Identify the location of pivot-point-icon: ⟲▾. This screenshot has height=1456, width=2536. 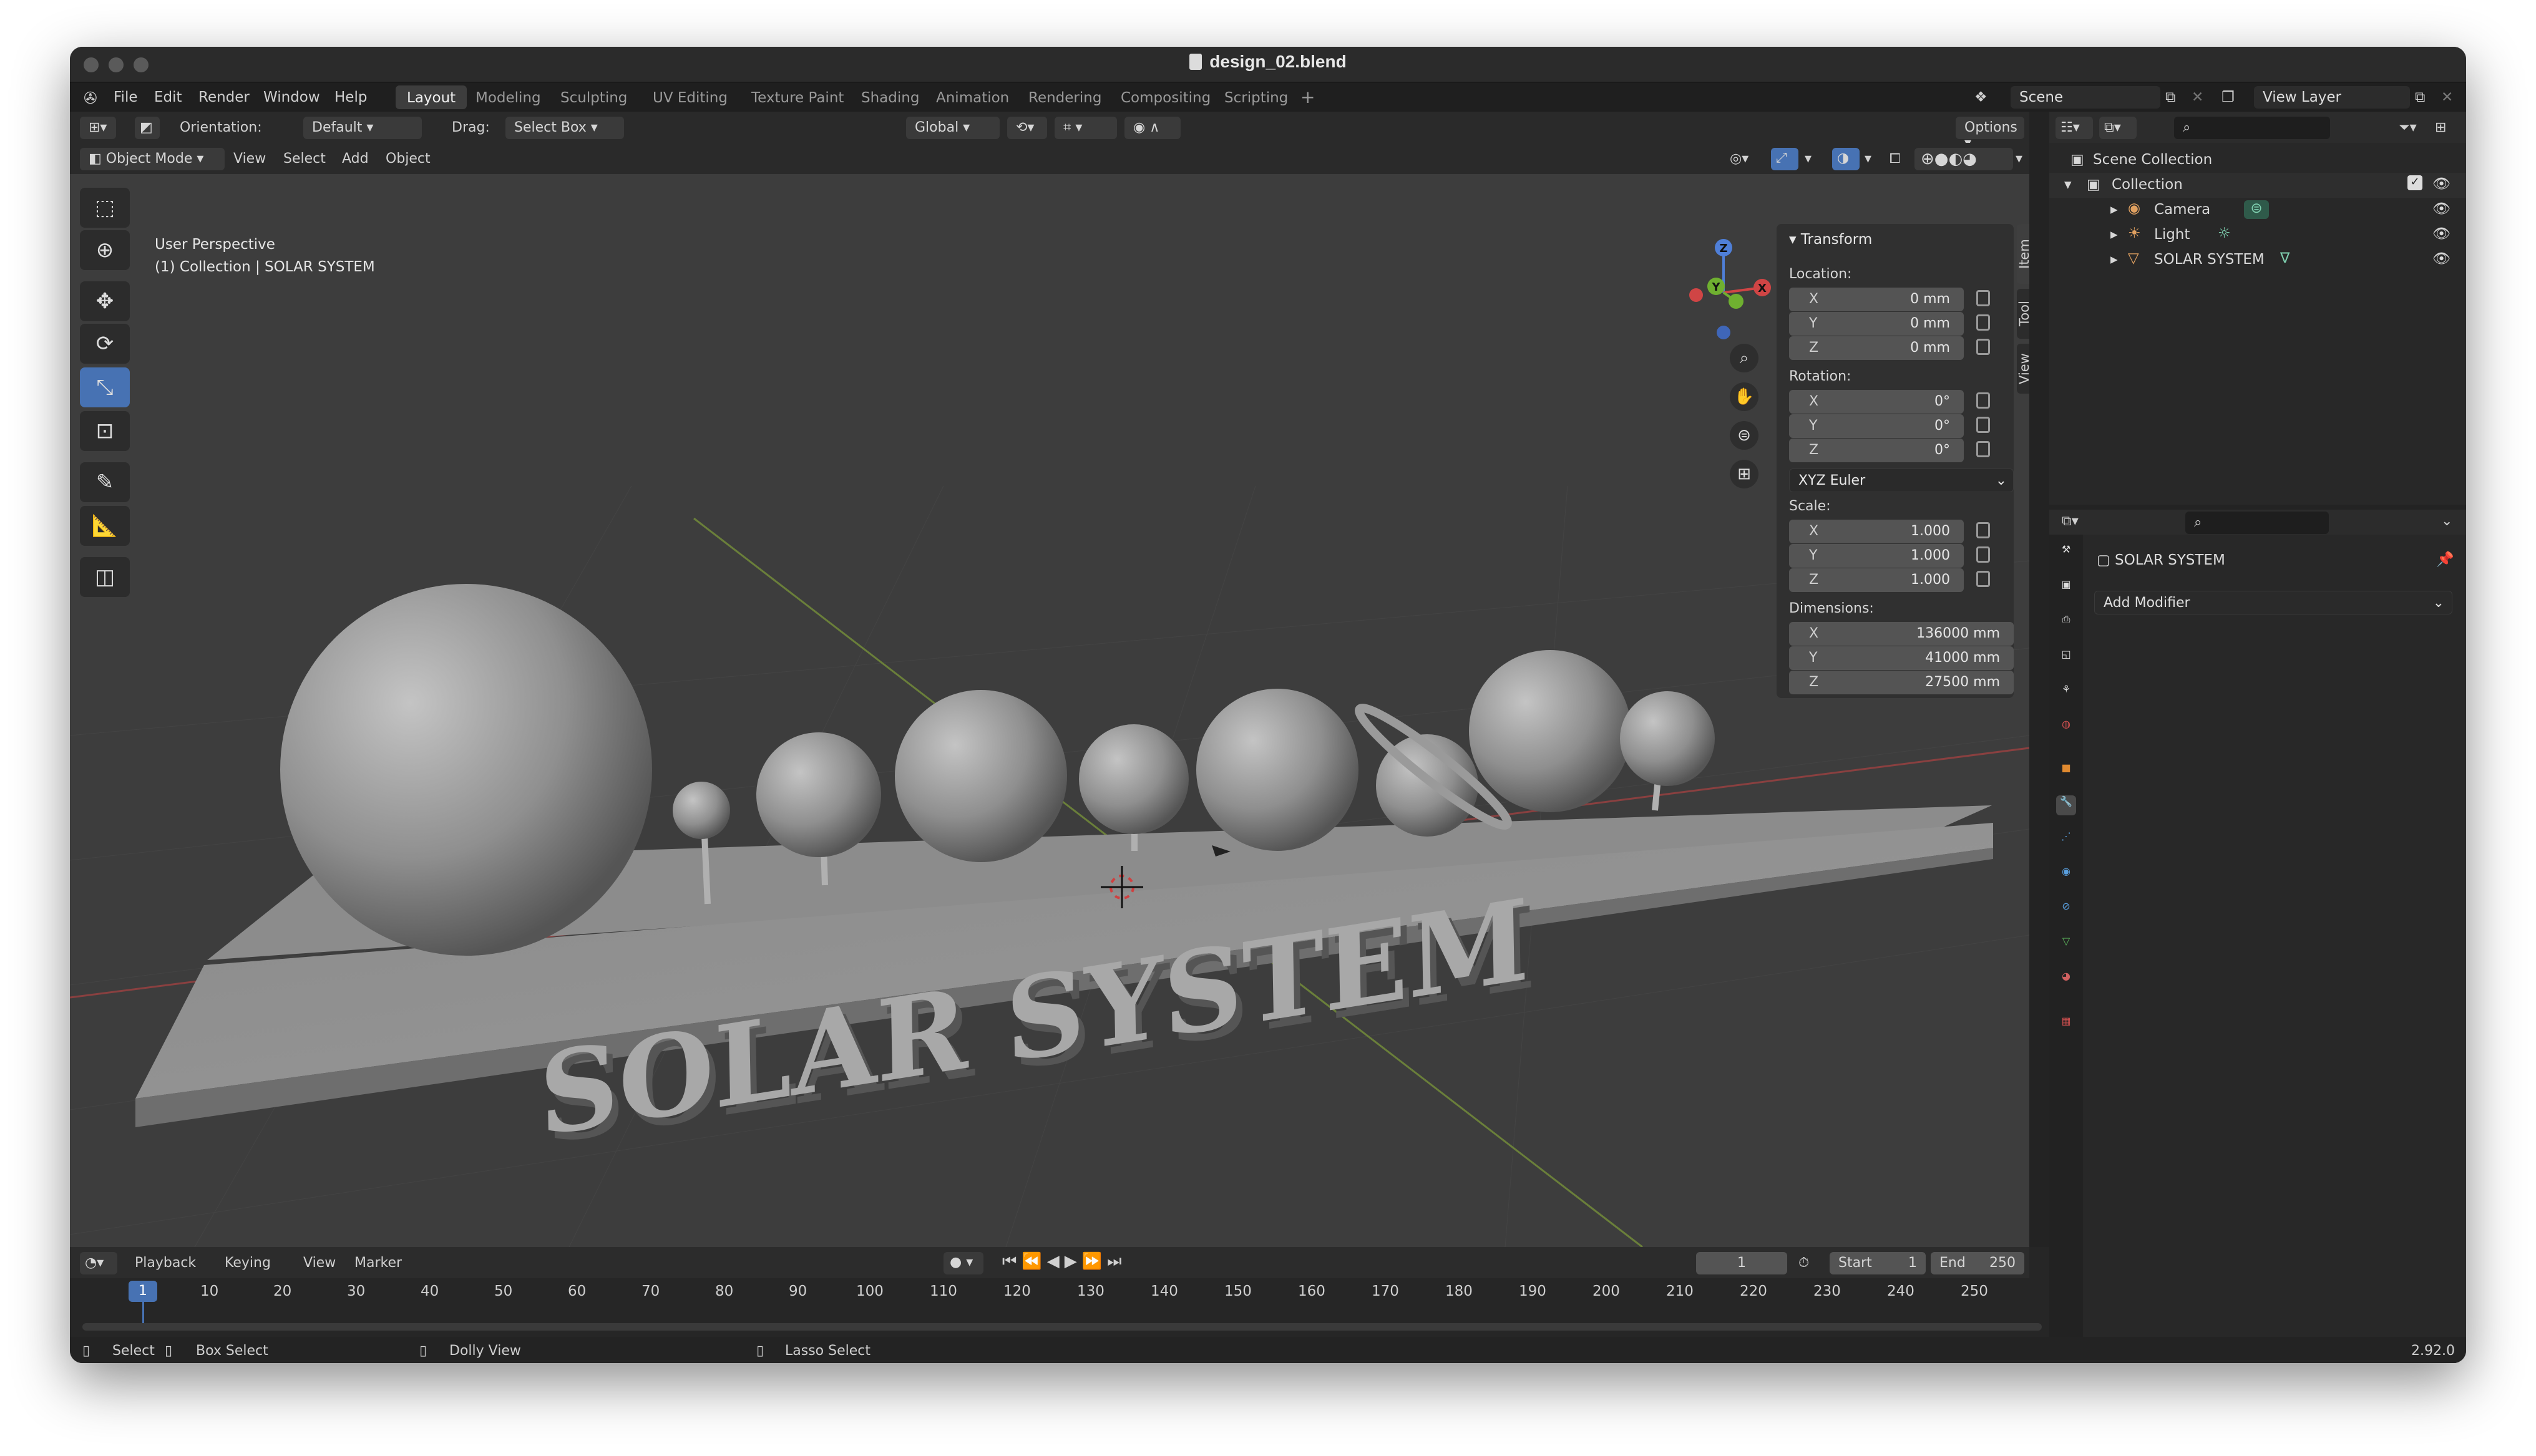
(1027, 128).